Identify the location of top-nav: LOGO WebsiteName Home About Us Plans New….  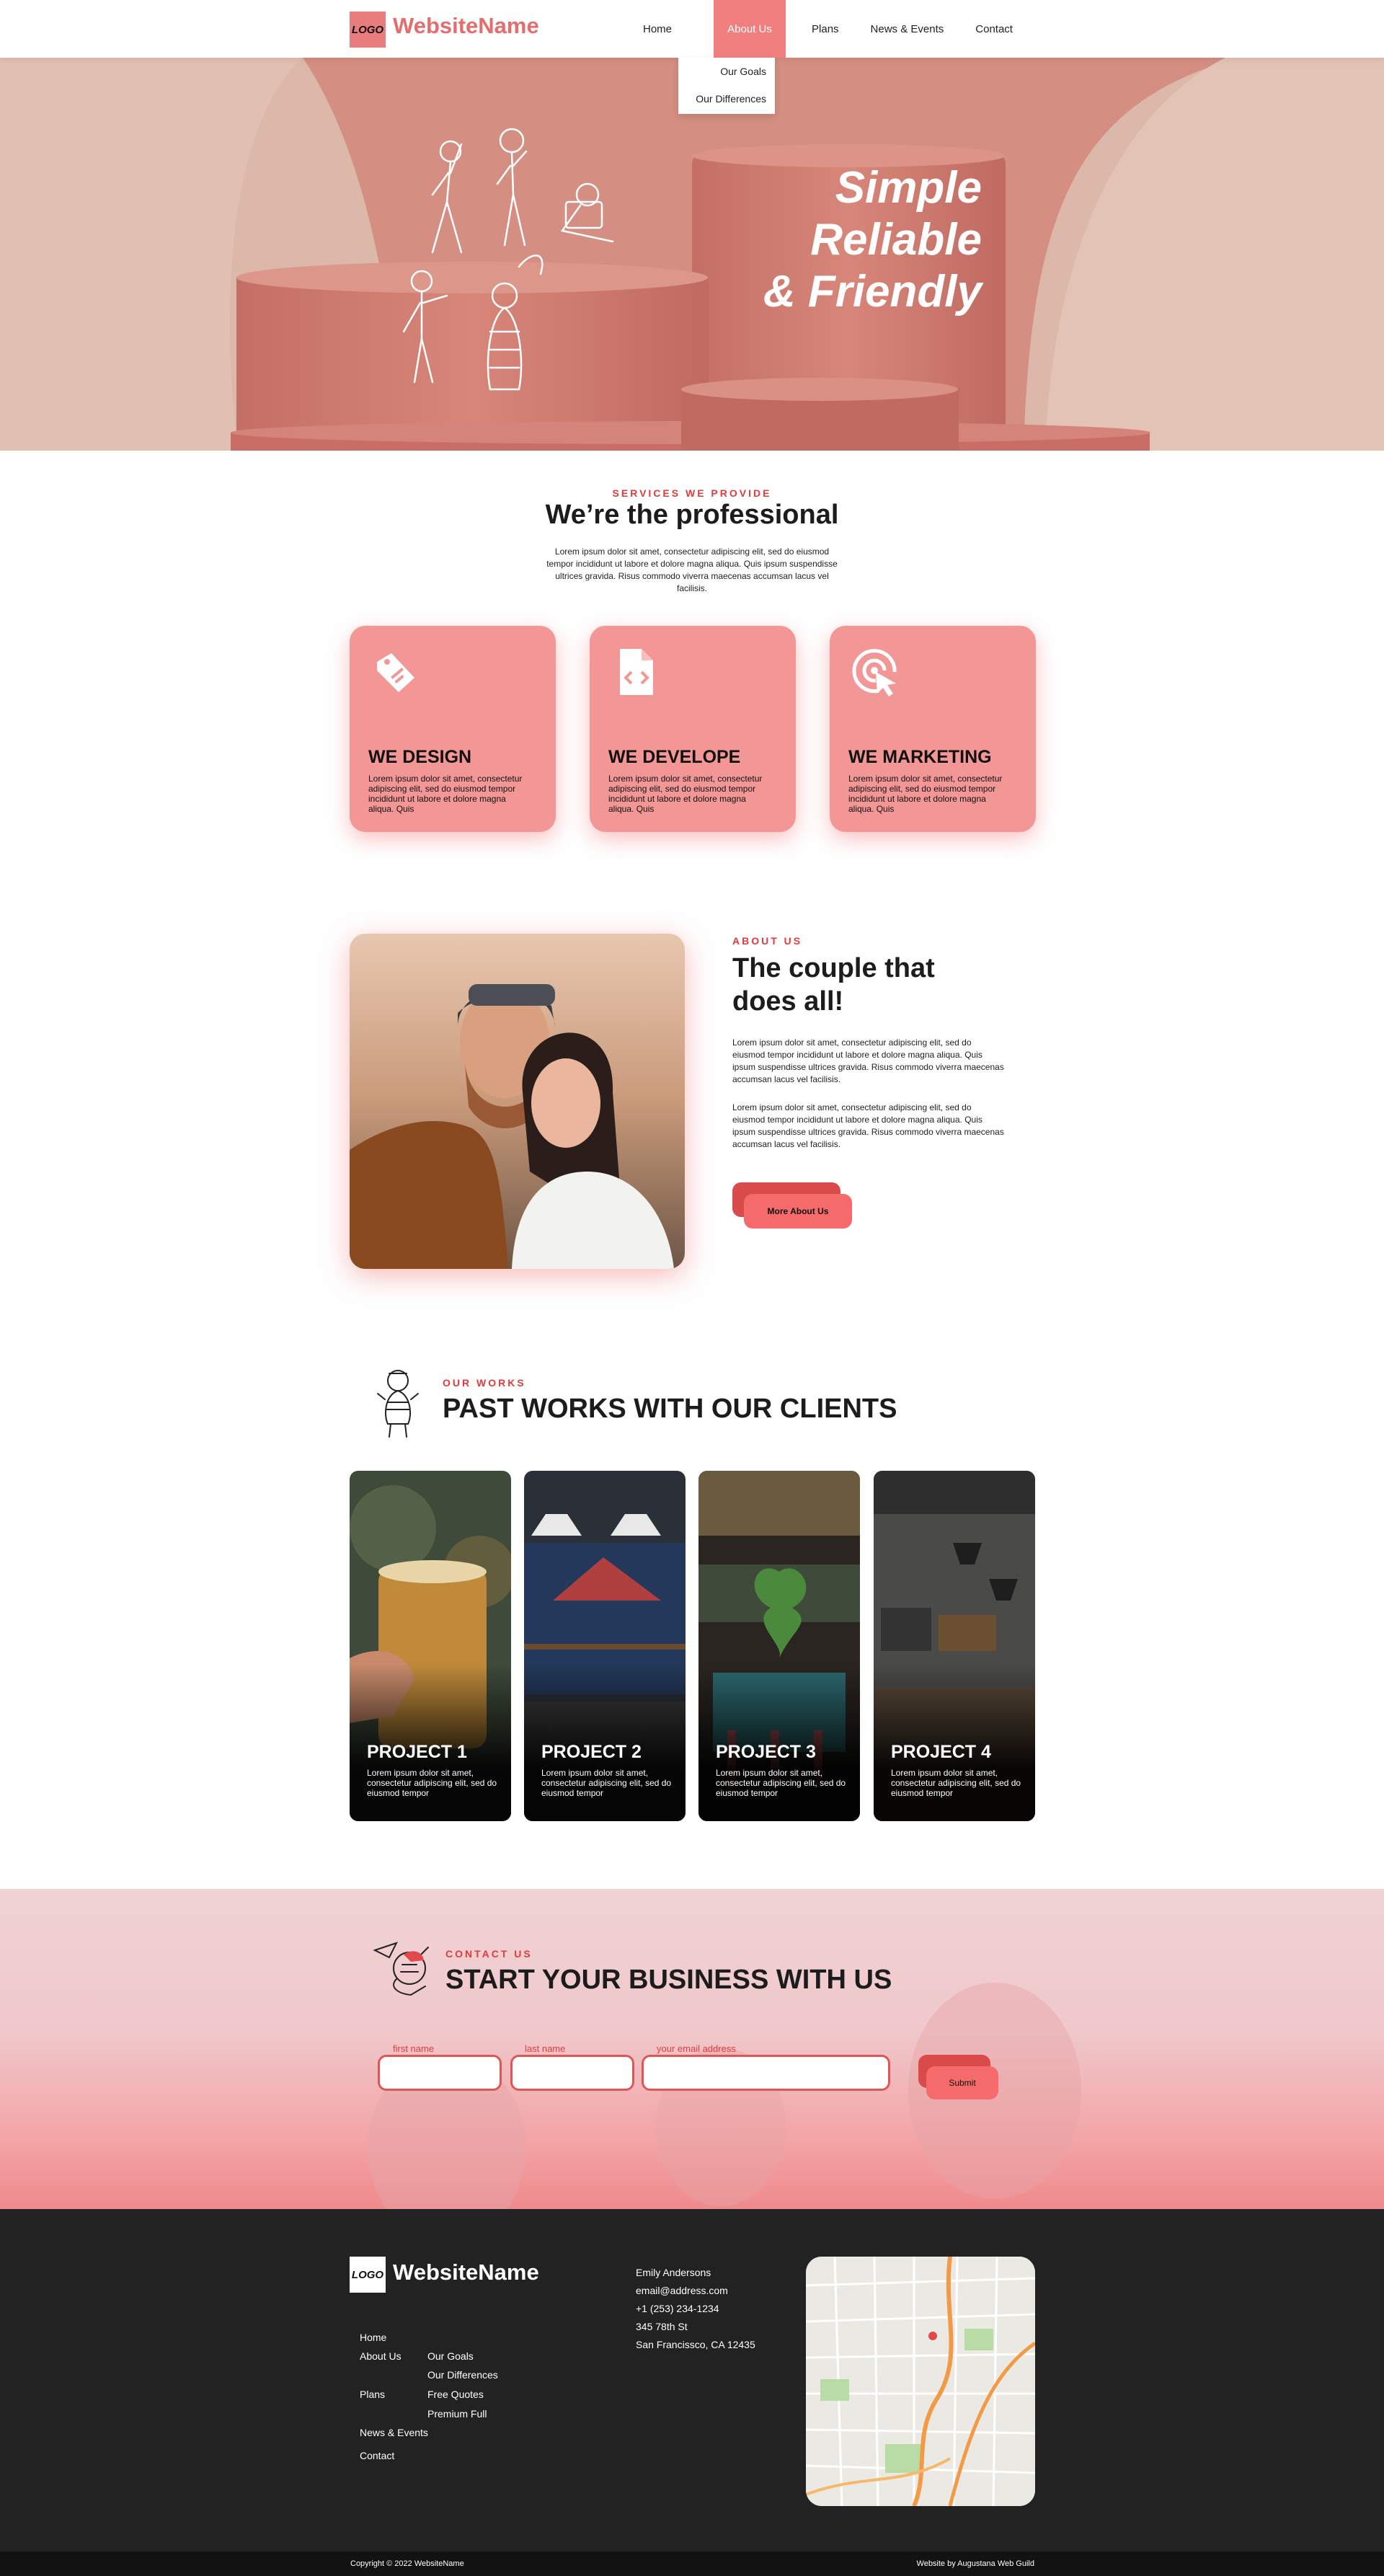
(692, 29).